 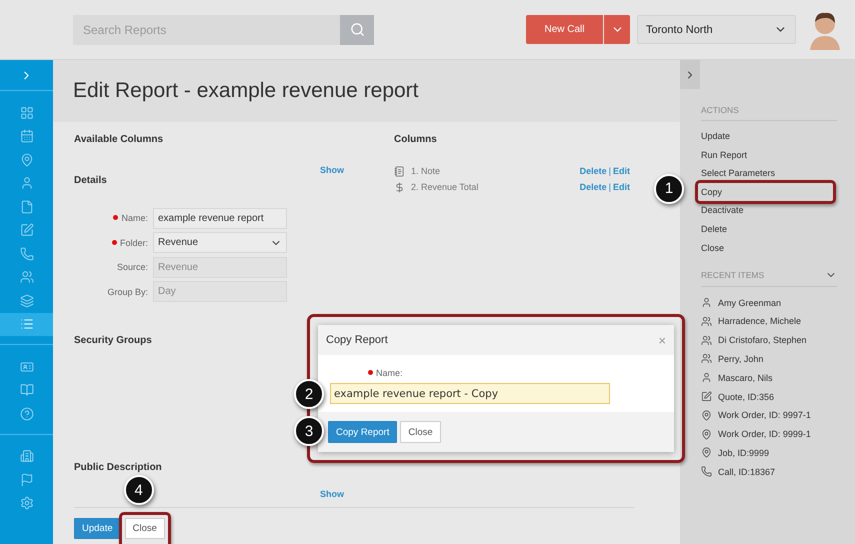 What do you see at coordinates (716, 29) in the screenshot?
I see `location-select: Toronto North` at bounding box center [716, 29].